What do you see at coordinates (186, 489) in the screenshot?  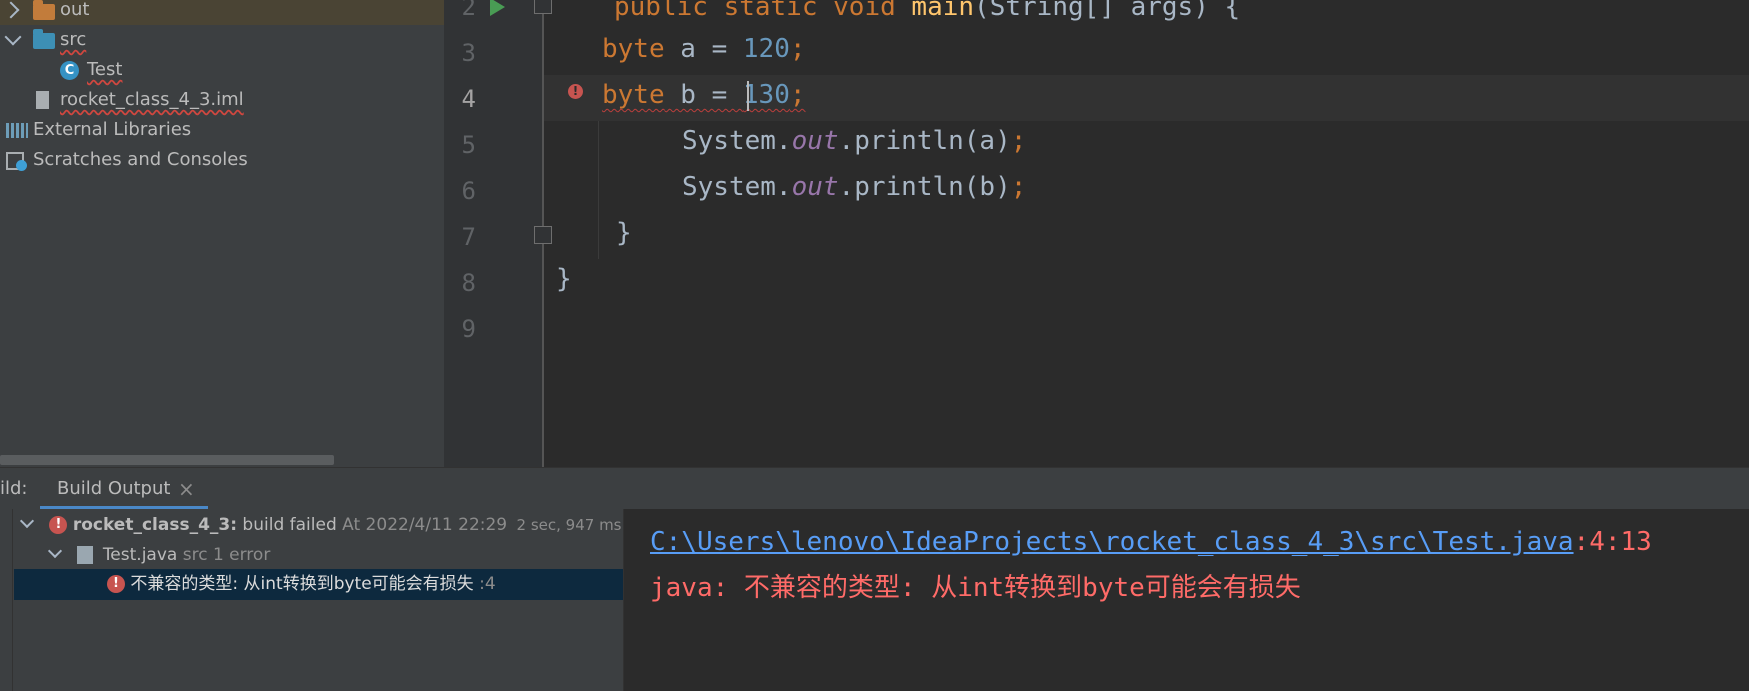 I see `close-icon: ×` at bounding box center [186, 489].